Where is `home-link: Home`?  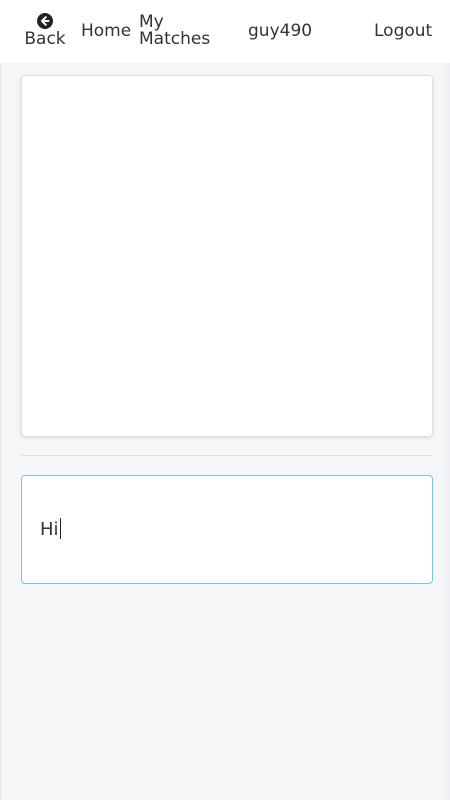
home-link: Home is located at coordinates (106, 31).